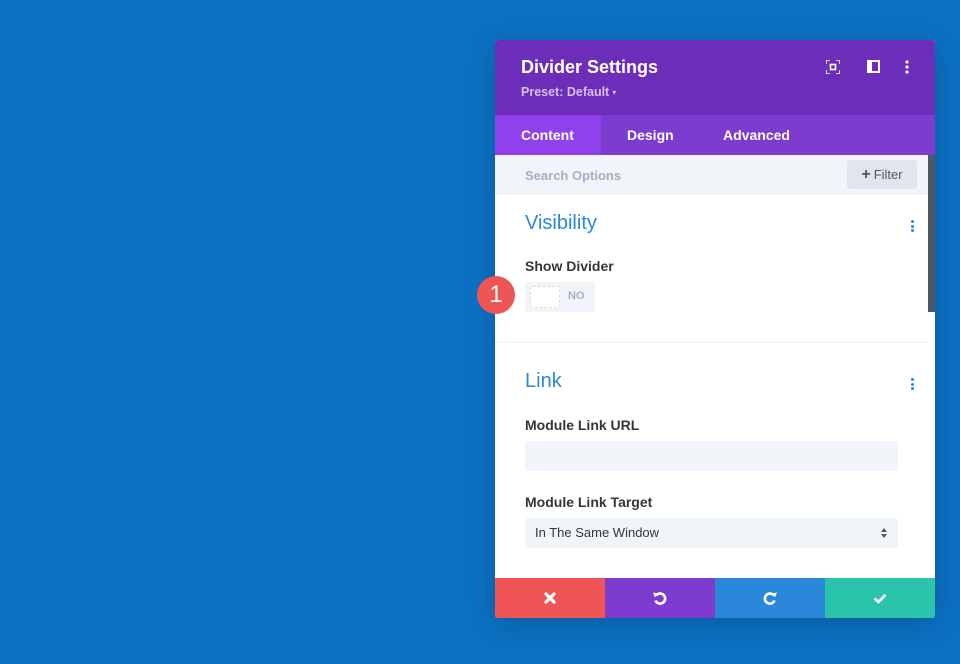 This screenshot has height=664, width=960. I want to click on scrollbar, so click(931, 233).